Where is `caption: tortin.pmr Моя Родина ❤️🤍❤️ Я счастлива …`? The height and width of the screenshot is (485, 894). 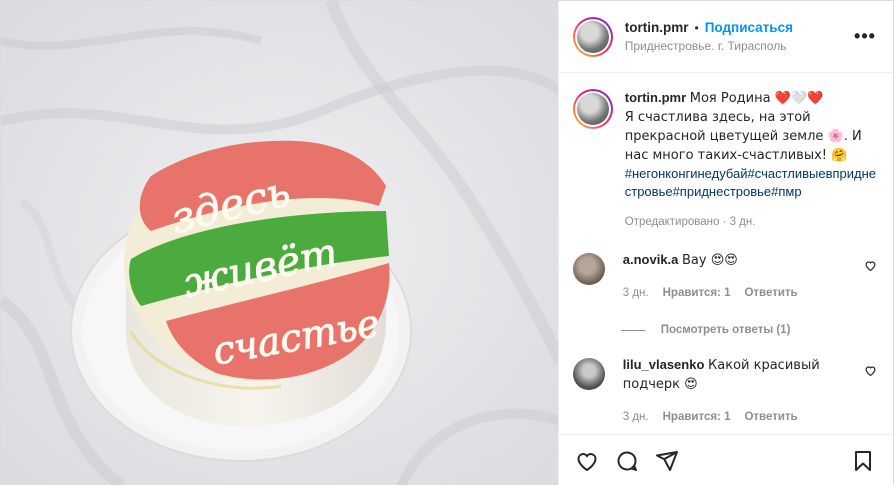 caption: tortin.pmr Моя Родина ❤️🤍❤️ Я счастлива … is located at coordinates (724, 160).